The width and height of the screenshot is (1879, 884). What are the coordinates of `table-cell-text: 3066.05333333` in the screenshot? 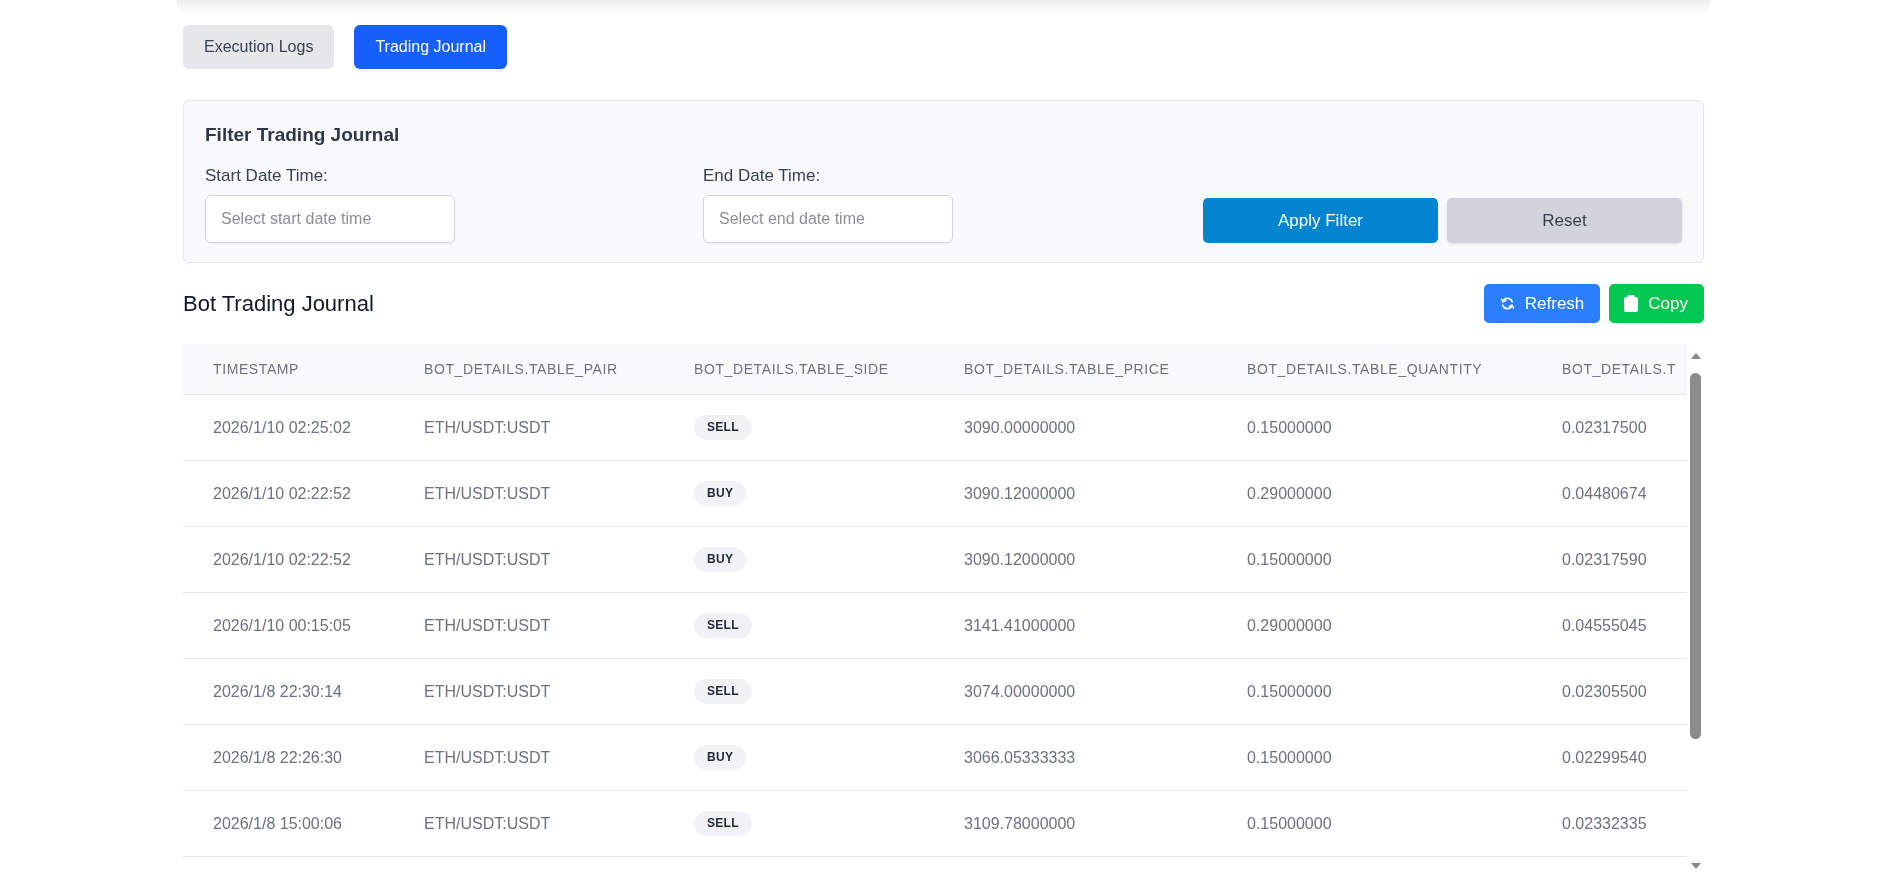 It's located at (1019, 757).